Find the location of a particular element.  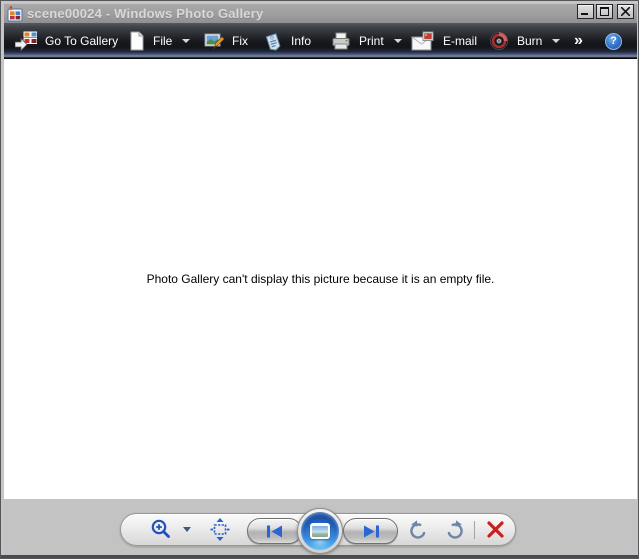

delete-button is located at coordinates (495, 531).